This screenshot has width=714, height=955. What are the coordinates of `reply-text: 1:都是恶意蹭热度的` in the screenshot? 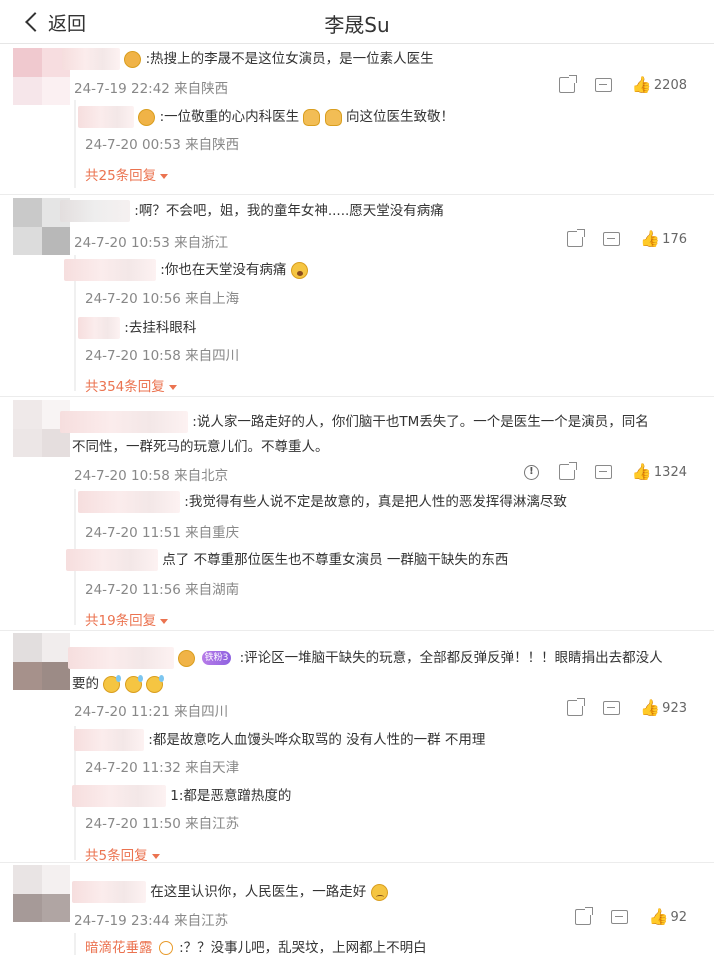 It's located at (181, 796).